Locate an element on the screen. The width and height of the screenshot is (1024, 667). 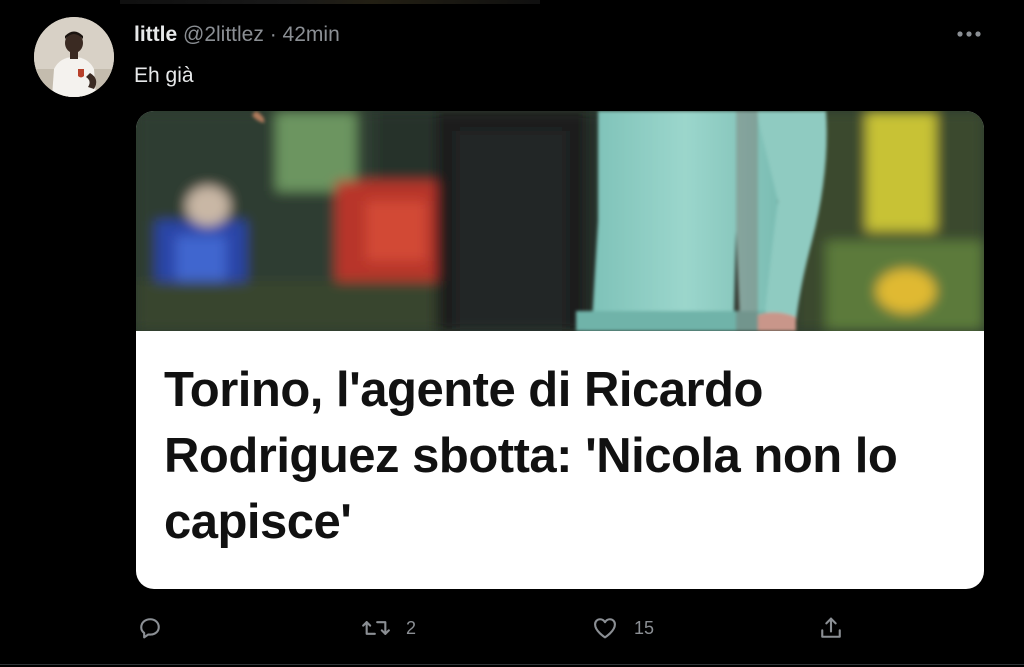
avatar-photo is located at coordinates (74, 57).